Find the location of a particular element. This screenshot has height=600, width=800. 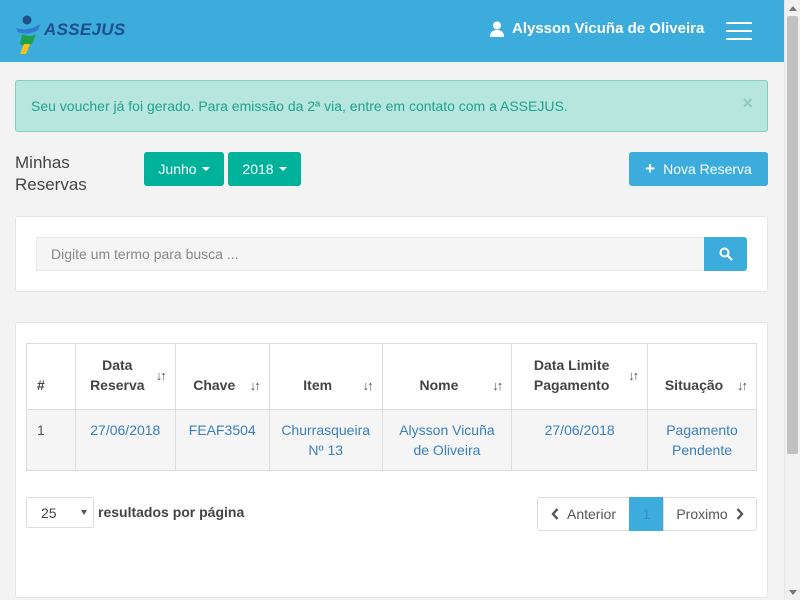

new-reservation-button: + Nova Reserva is located at coordinates (698, 169).